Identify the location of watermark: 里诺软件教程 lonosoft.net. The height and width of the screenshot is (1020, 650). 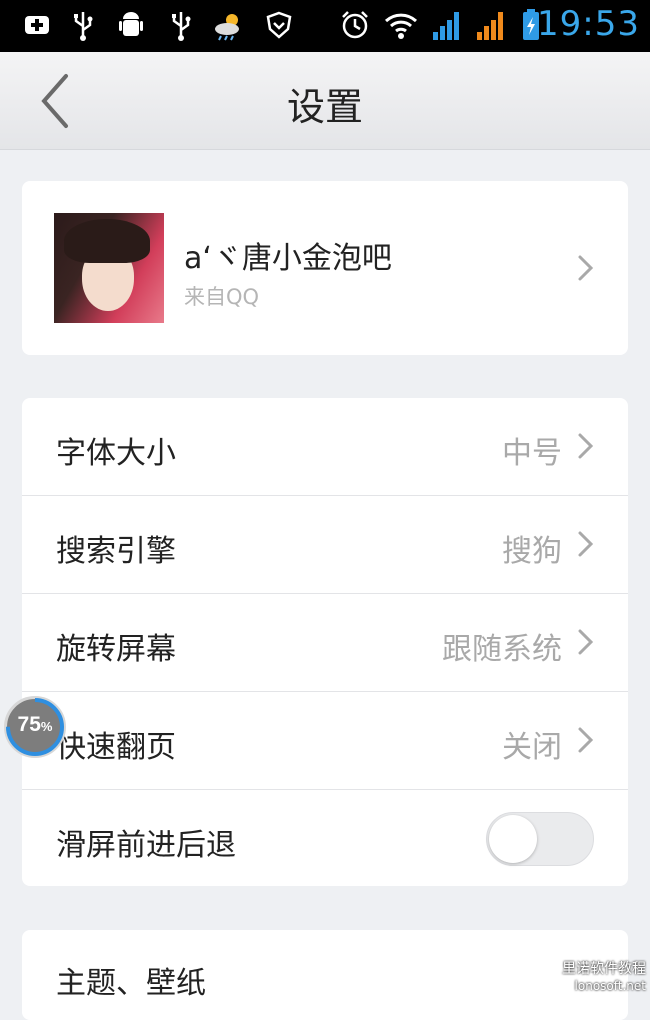
(598, 980).